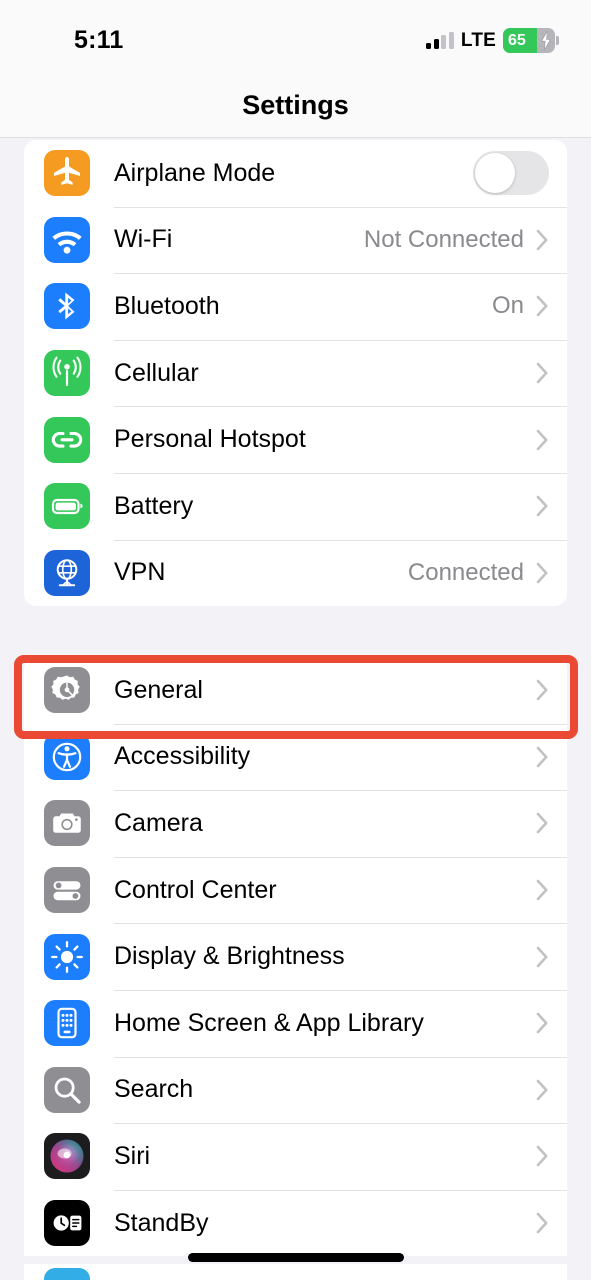  What do you see at coordinates (546, 40) in the screenshot?
I see `charging-bolt-icon` at bounding box center [546, 40].